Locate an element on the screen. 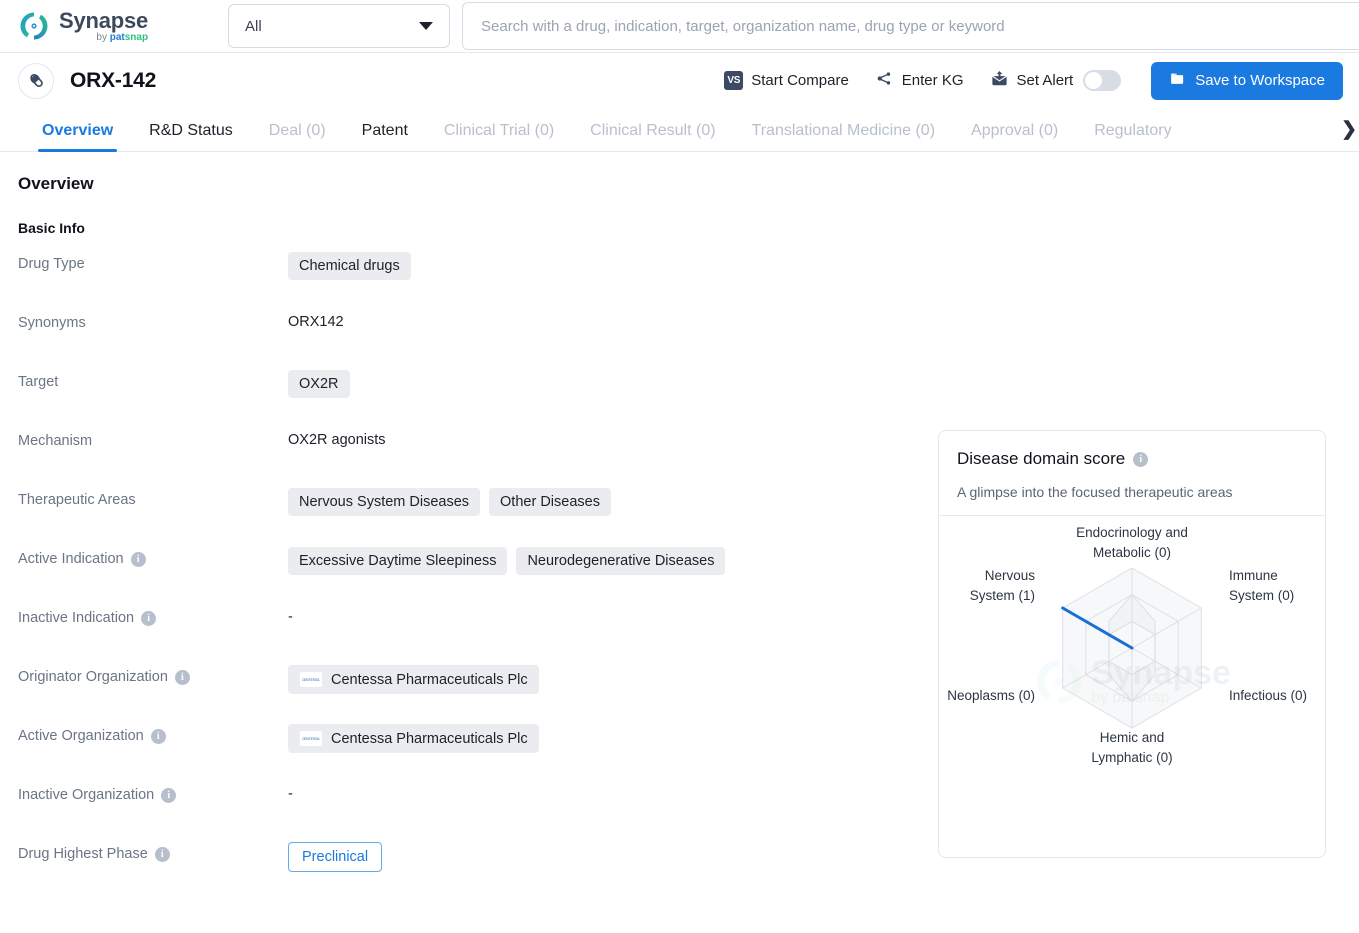  tab-regulatory-label: Regulatory is located at coordinates (1133, 130).